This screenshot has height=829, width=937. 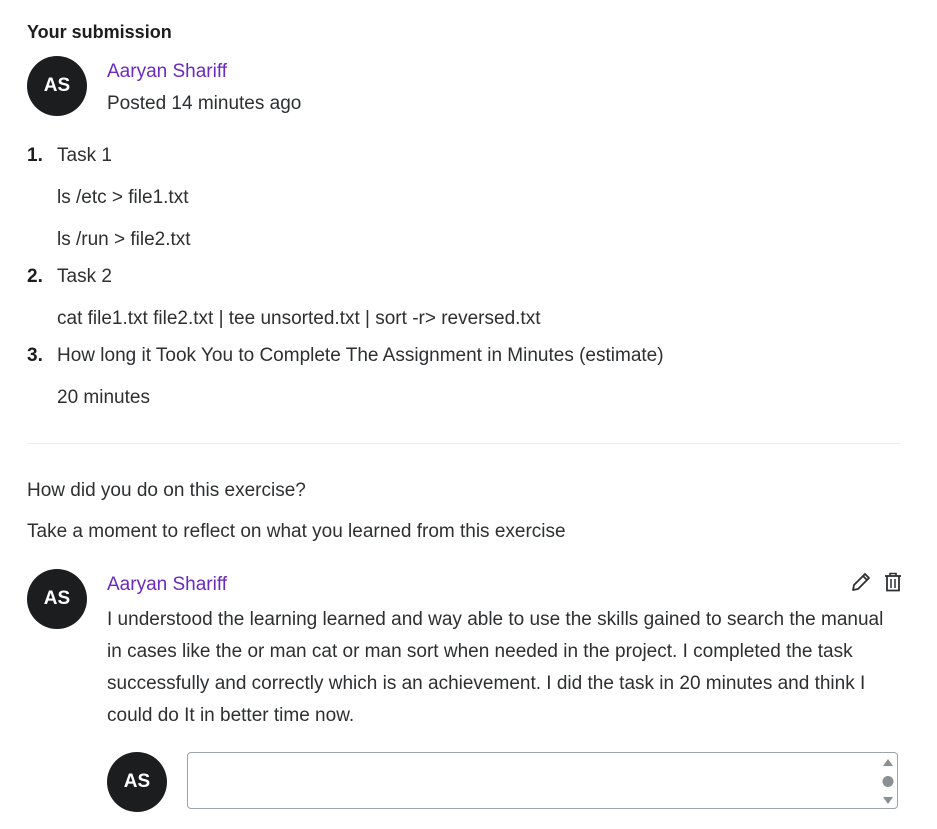 I want to click on task-answer-line: ls /etc > file1.txt, so click(x=123, y=197).